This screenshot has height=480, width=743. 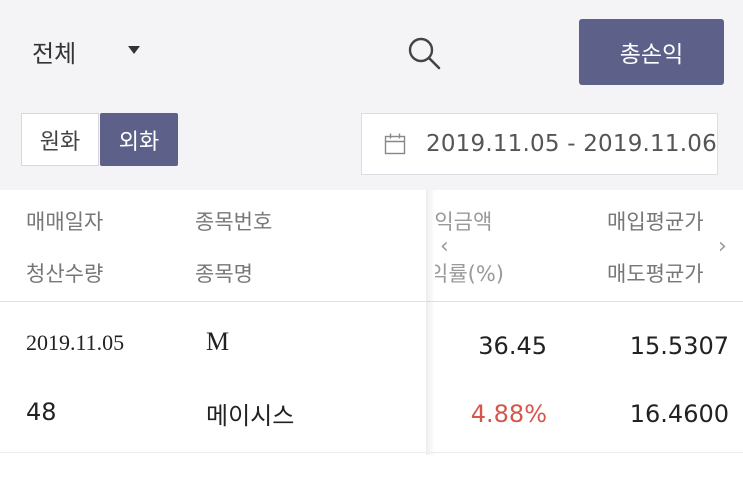 What do you see at coordinates (469, 274) in the screenshot?
I see `col-header-return-rate: 익률(%)` at bounding box center [469, 274].